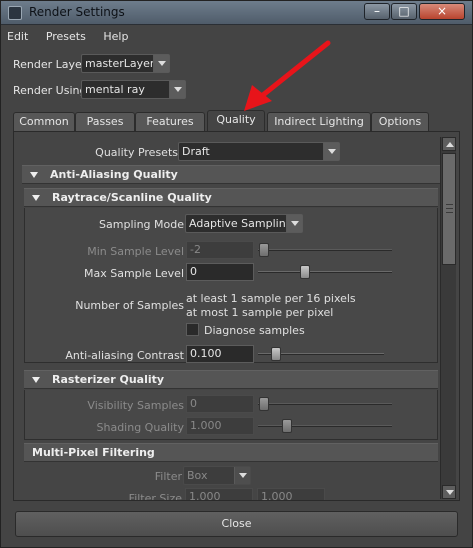  What do you see at coordinates (170, 121) in the screenshot?
I see `tab-features: Features` at bounding box center [170, 121].